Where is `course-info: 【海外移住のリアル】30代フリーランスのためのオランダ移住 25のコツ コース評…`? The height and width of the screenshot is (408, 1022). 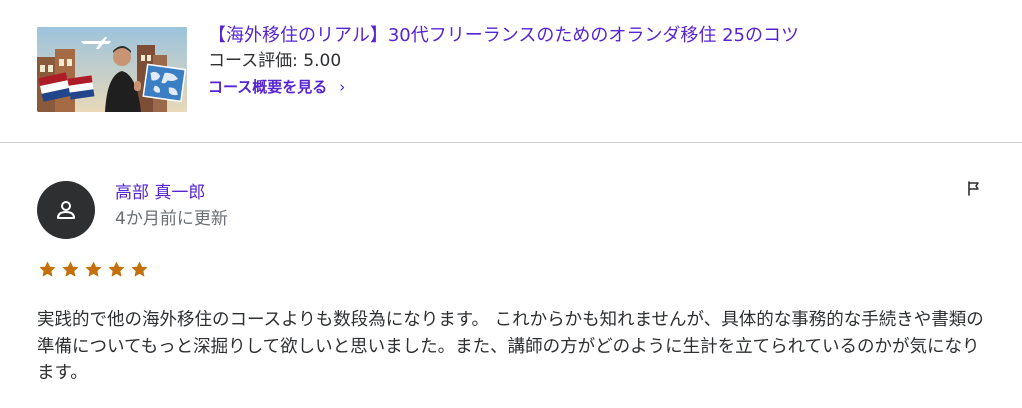 course-info: 【海外移住のリアル】30代フリーランスのためのオランダ移住 25のコツ コース評… is located at coordinates (503, 62).